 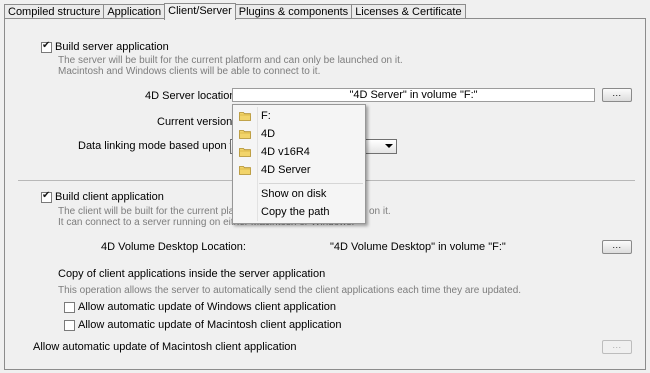 What do you see at coordinates (268, 134) in the screenshot?
I see `menu-item-label: 4D` at bounding box center [268, 134].